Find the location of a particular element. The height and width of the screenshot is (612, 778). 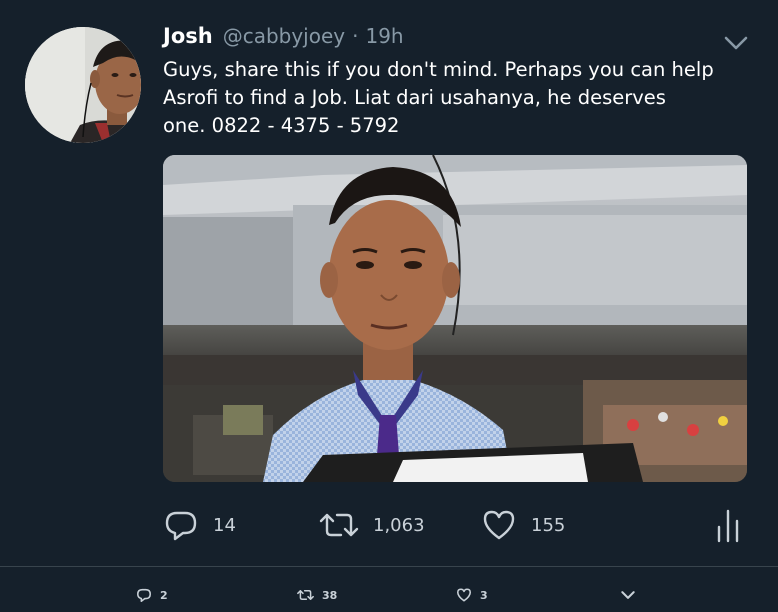

next-retweet-count: 38 is located at coordinates (330, 595).